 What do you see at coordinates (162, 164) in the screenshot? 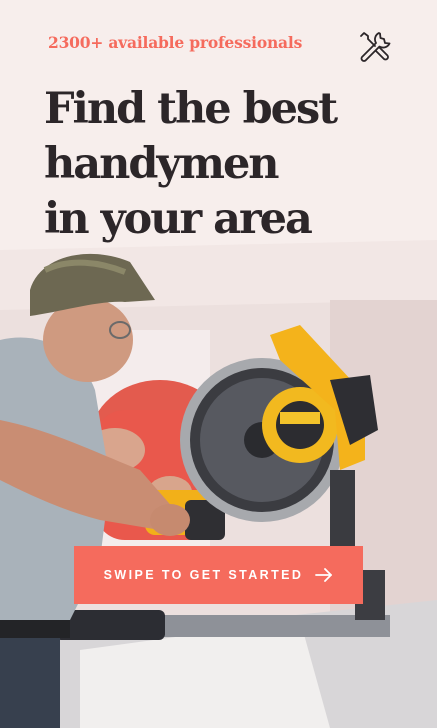
I see `headline-line-2: handymen` at bounding box center [162, 164].